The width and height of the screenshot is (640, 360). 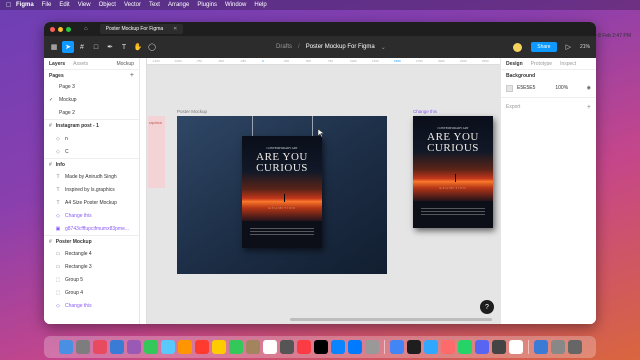 I want to click on breadcrumb-folder: Drafts, so click(x=284, y=47).